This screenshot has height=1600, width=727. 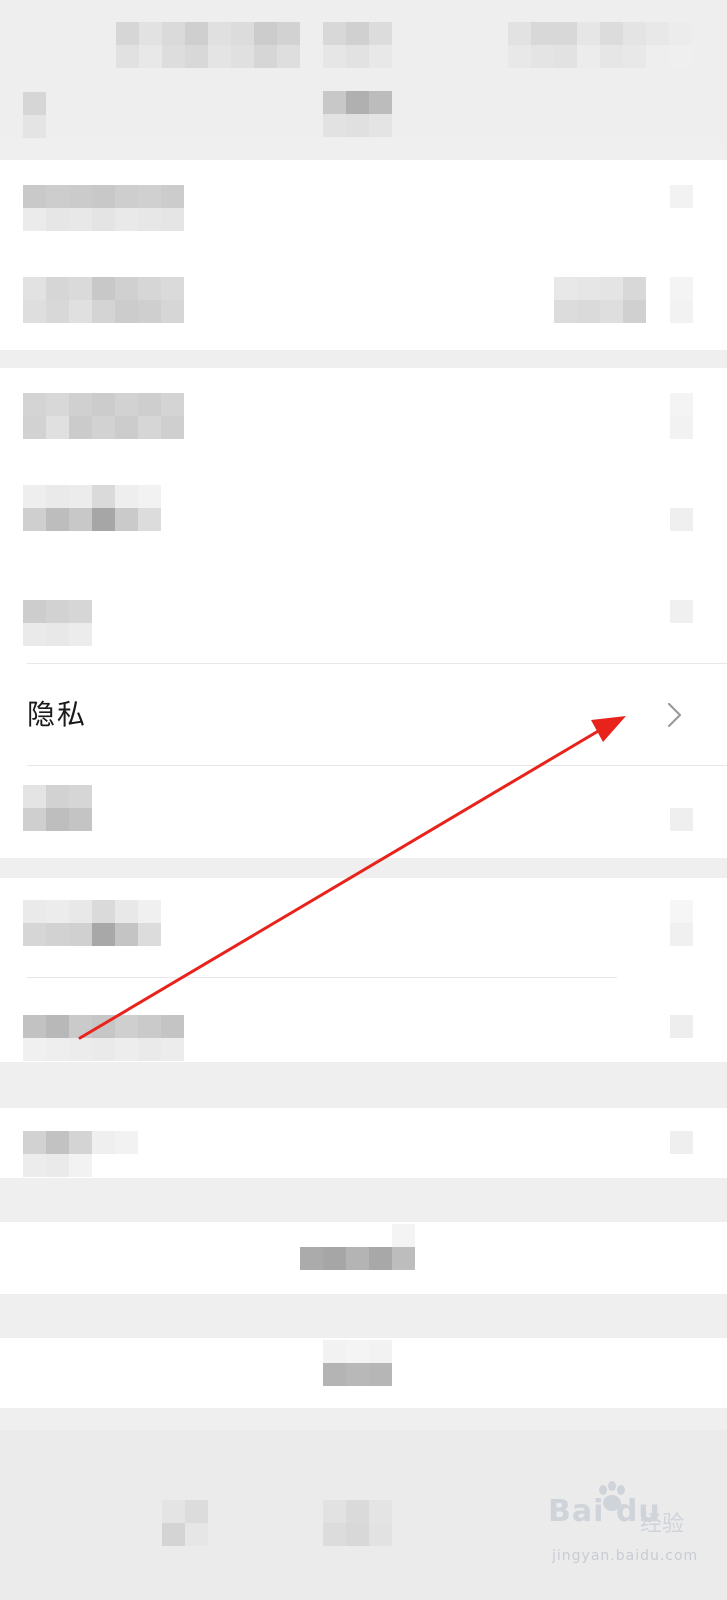 I want to click on baidu-jingyan-watermark: Bai du 经验 jingyan.baidu.com, so click(x=633, y=1531).